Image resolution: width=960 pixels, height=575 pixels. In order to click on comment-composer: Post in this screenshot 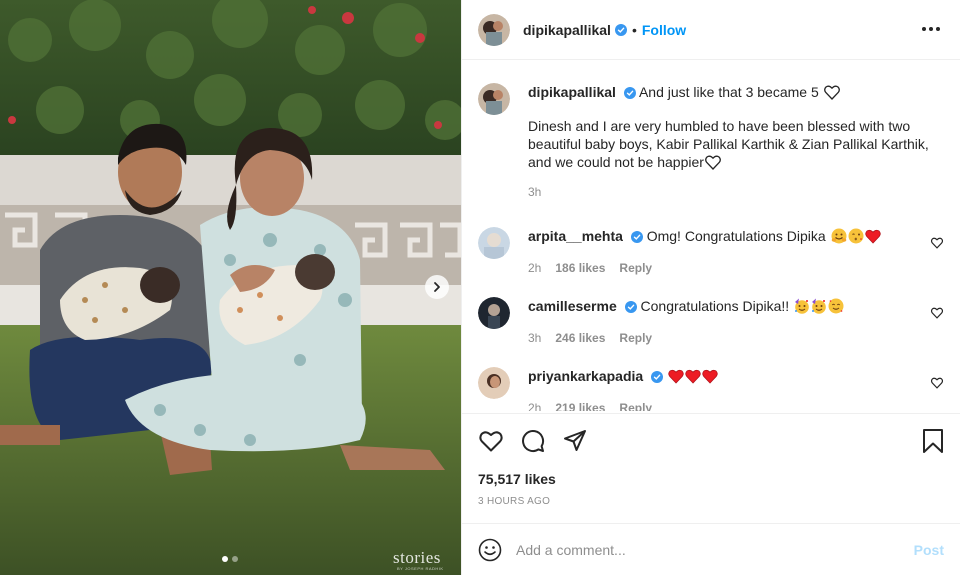, I will do `click(711, 549)`.